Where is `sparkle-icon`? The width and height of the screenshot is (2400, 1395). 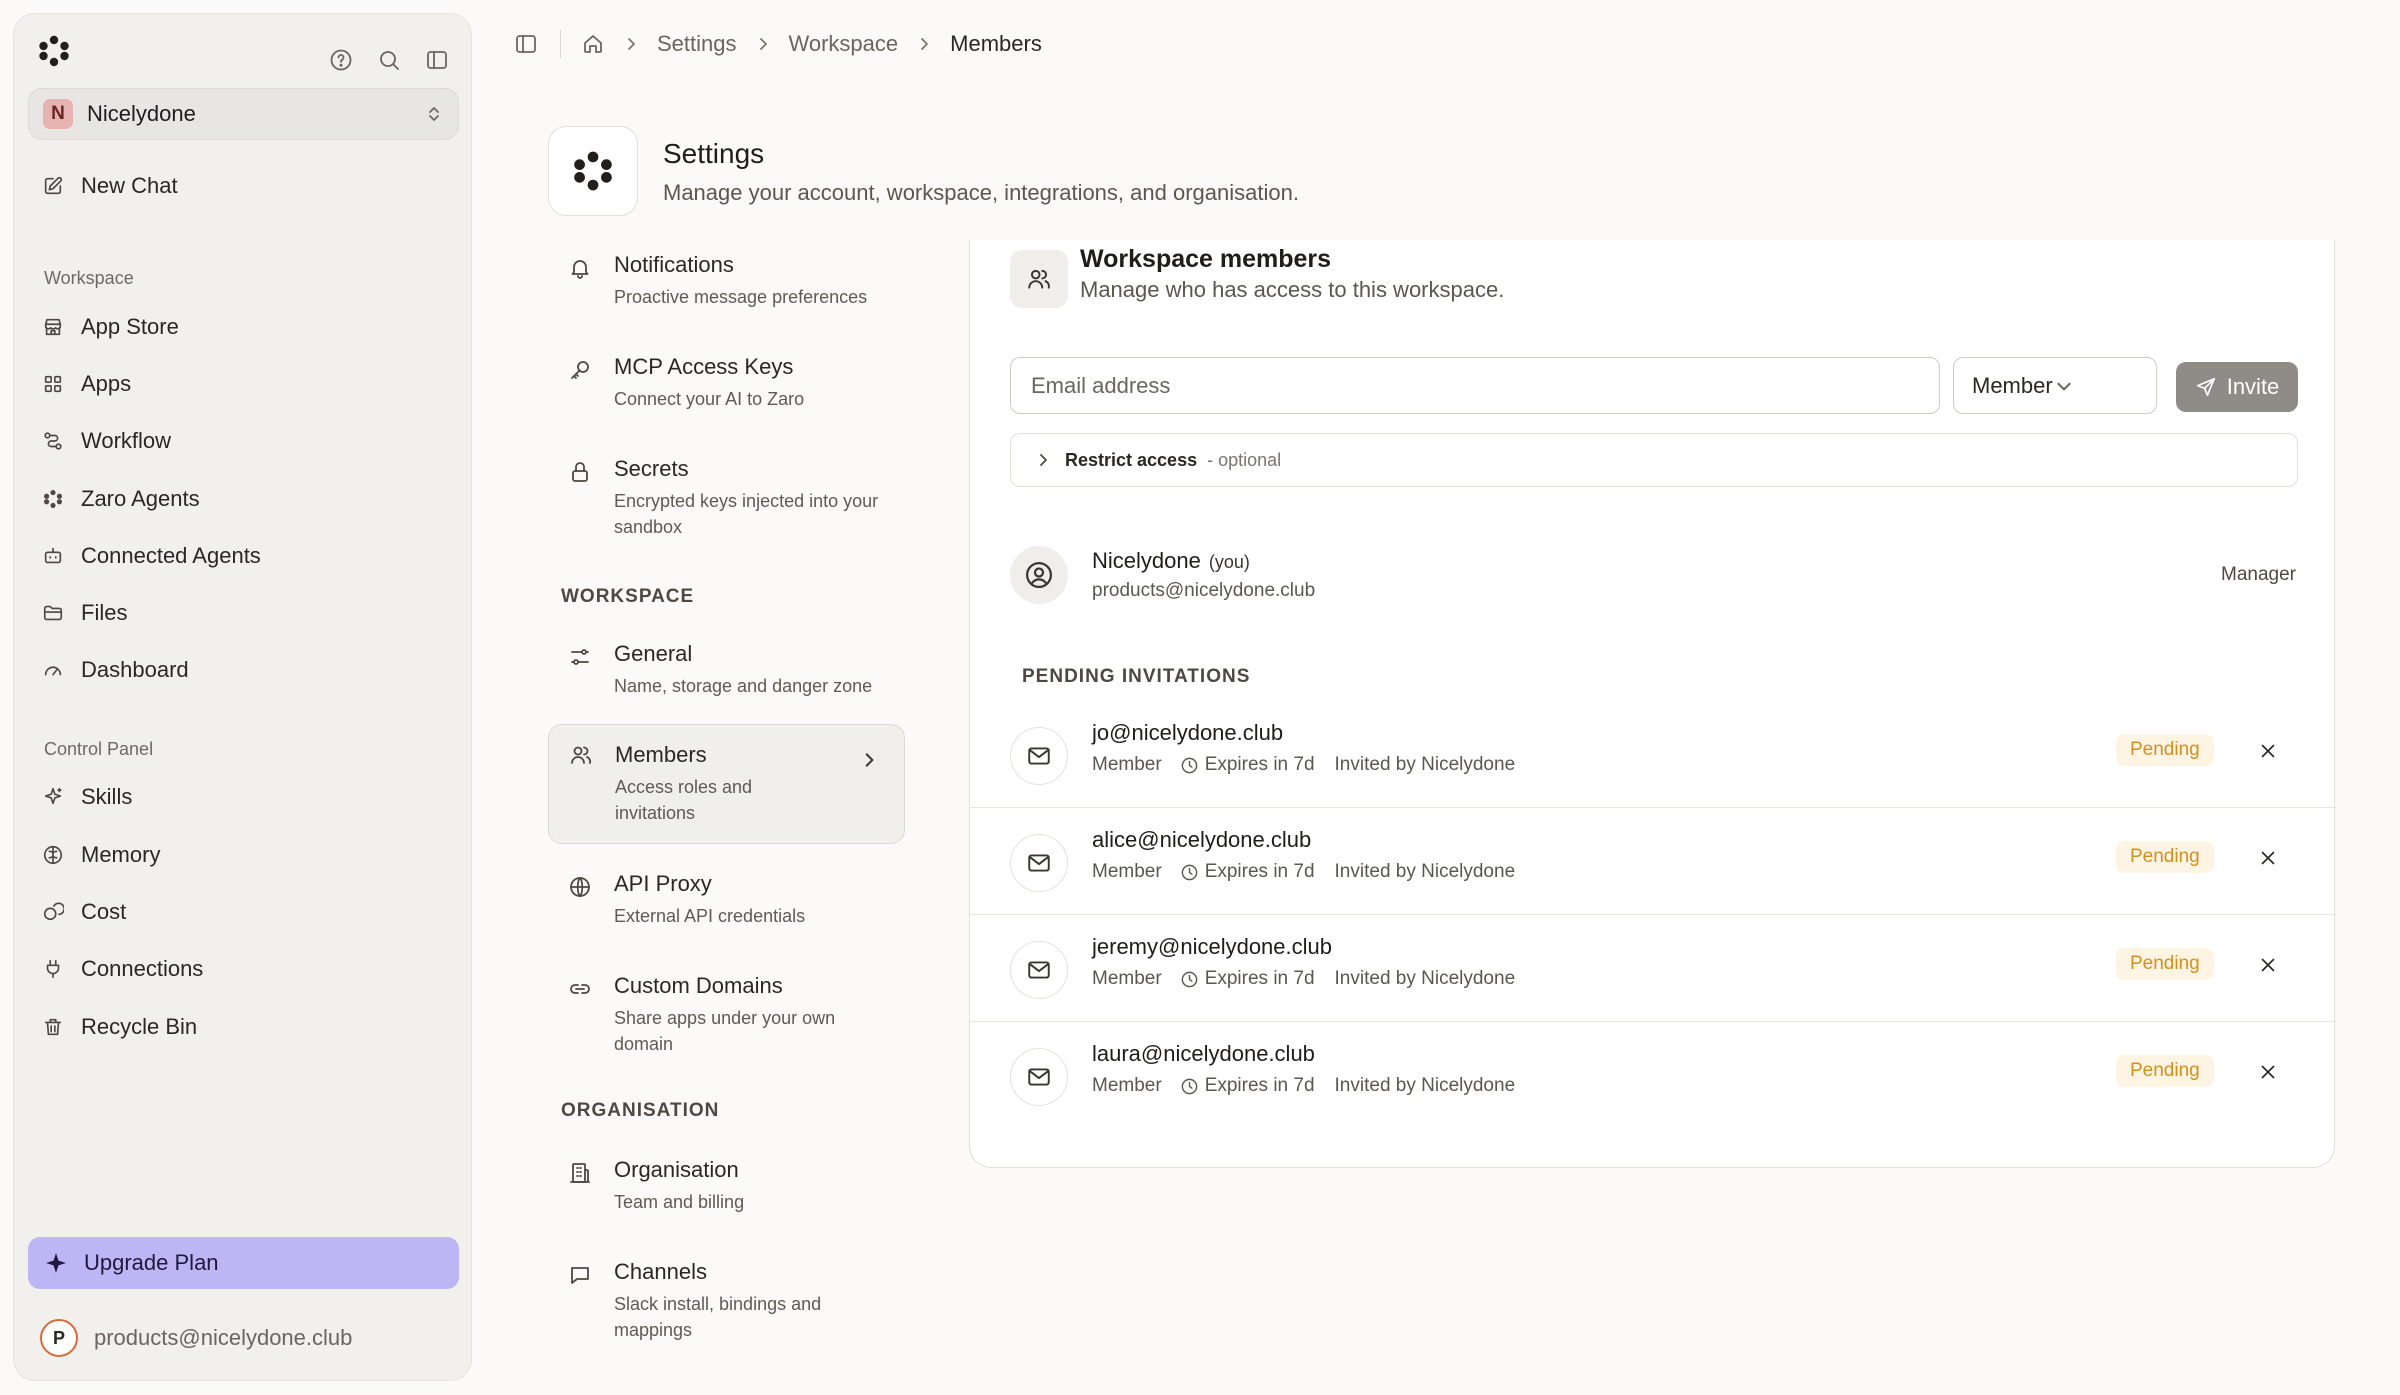
sparkle-icon is located at coordinates (53, 797).